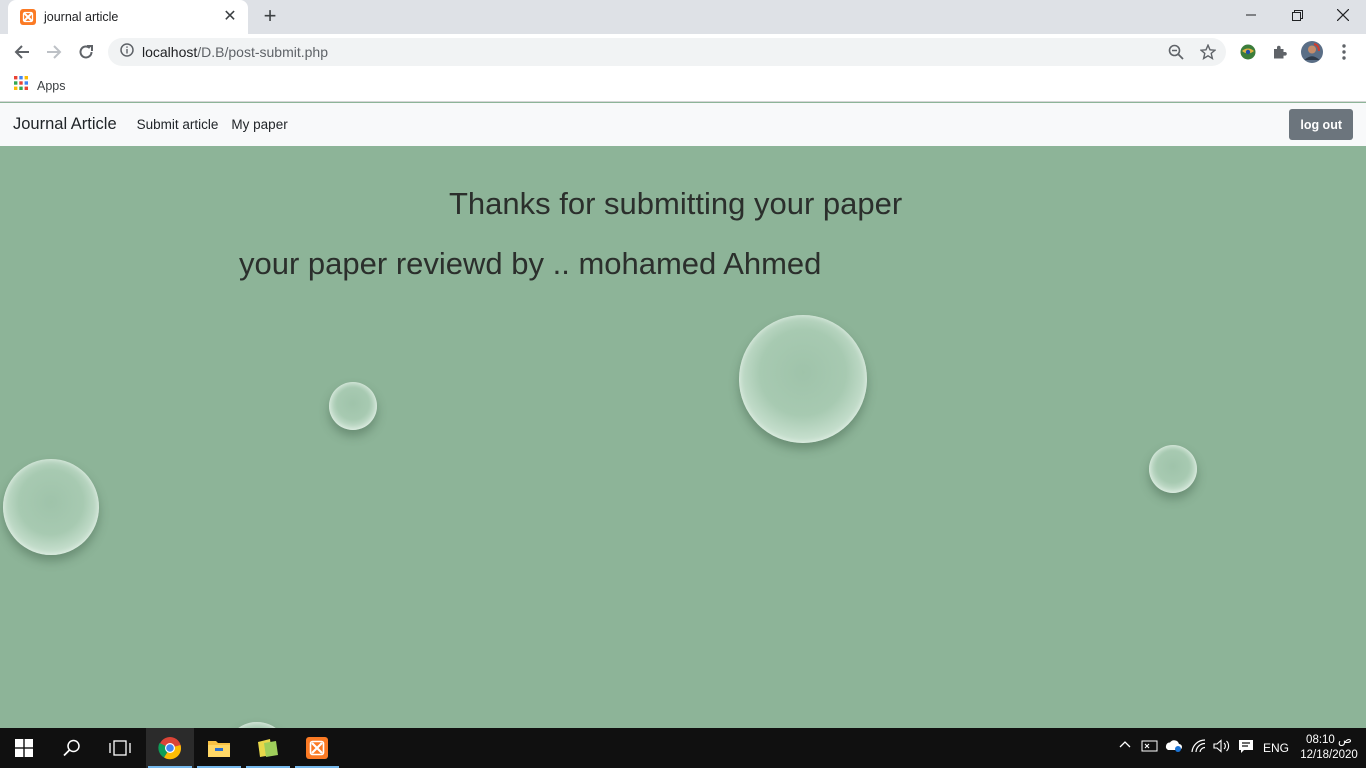 Image resolution: width=1366 pixels, height=768 pixels. Describe the element at coordinates (120, 748) in the screenshot. I see `task-view-icon` at that location.